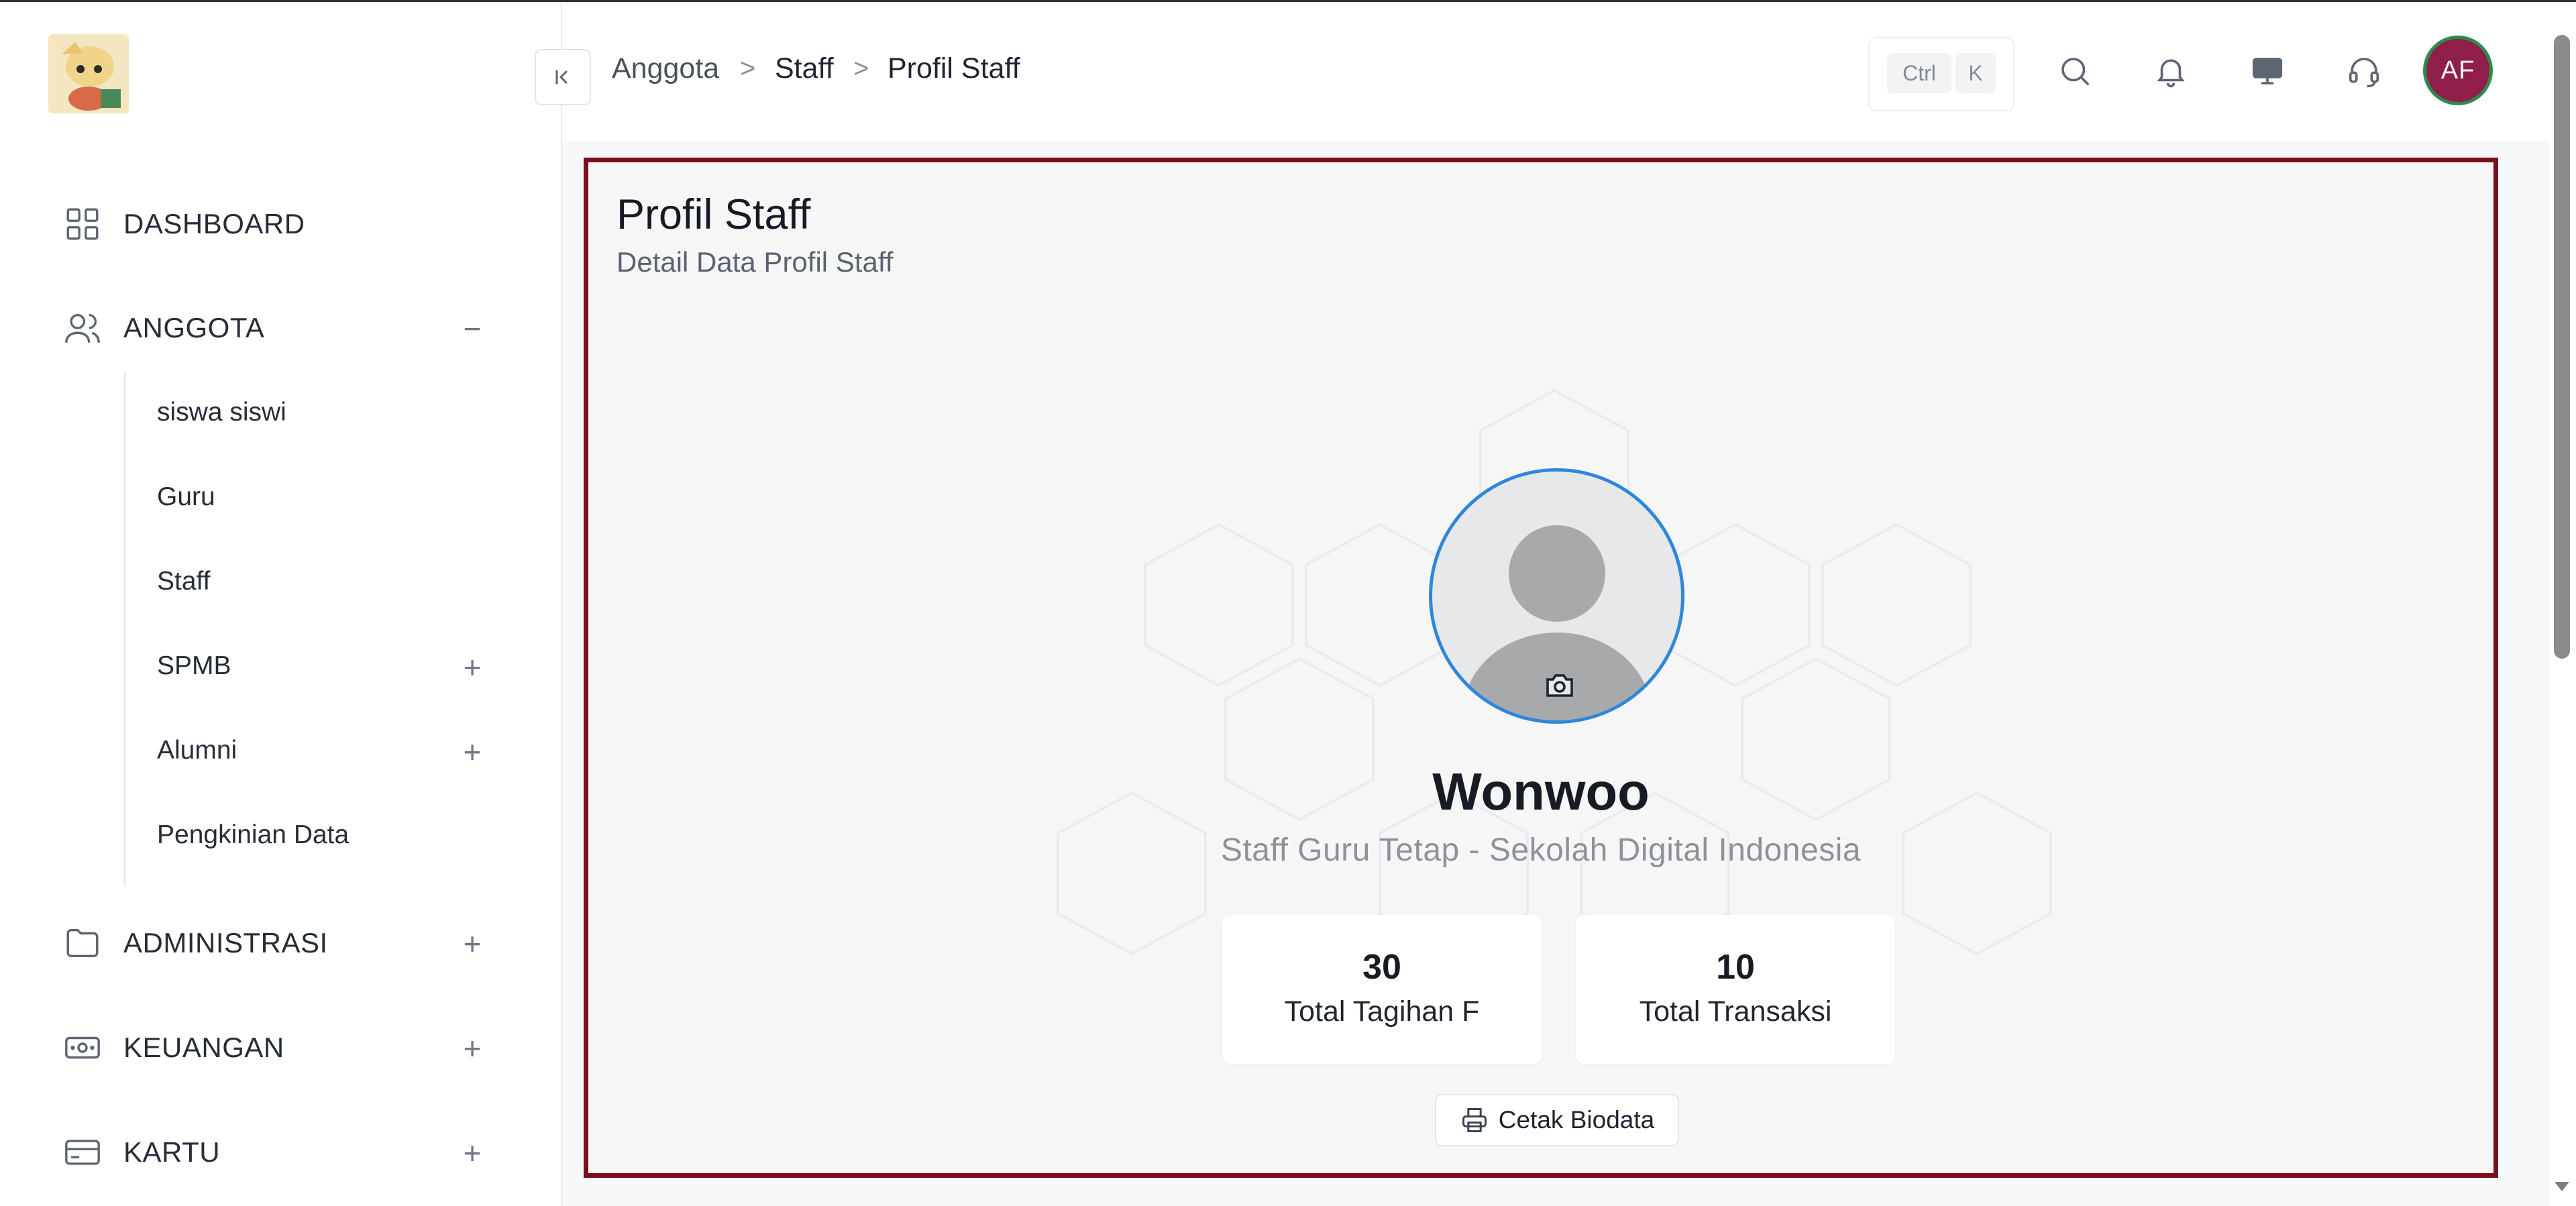  I want to click on print-button-label: Cetak Biodata, so click(1576, 1120).